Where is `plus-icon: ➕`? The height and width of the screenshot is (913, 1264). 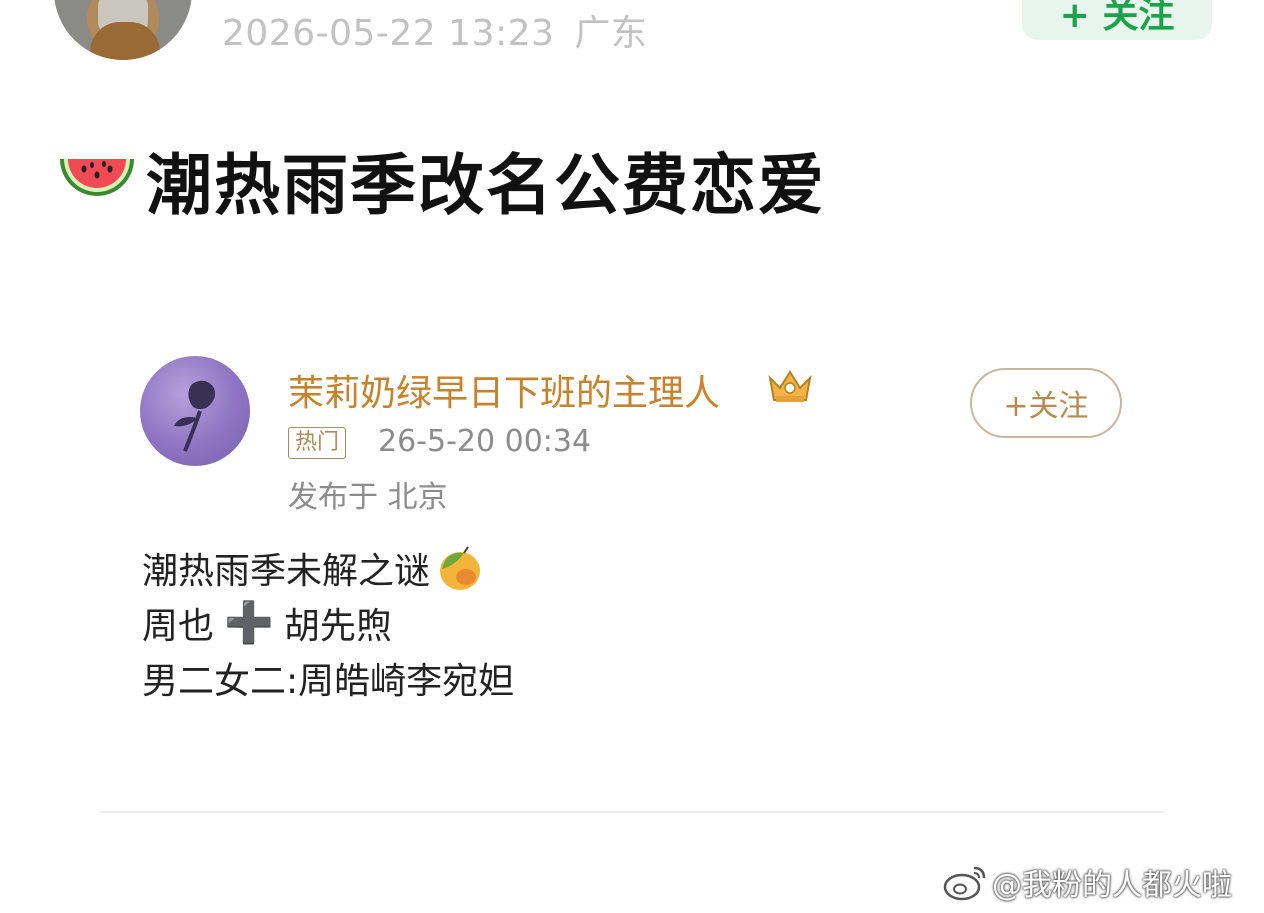 plus-icon: ➕ is located at coordinates (249, 623).